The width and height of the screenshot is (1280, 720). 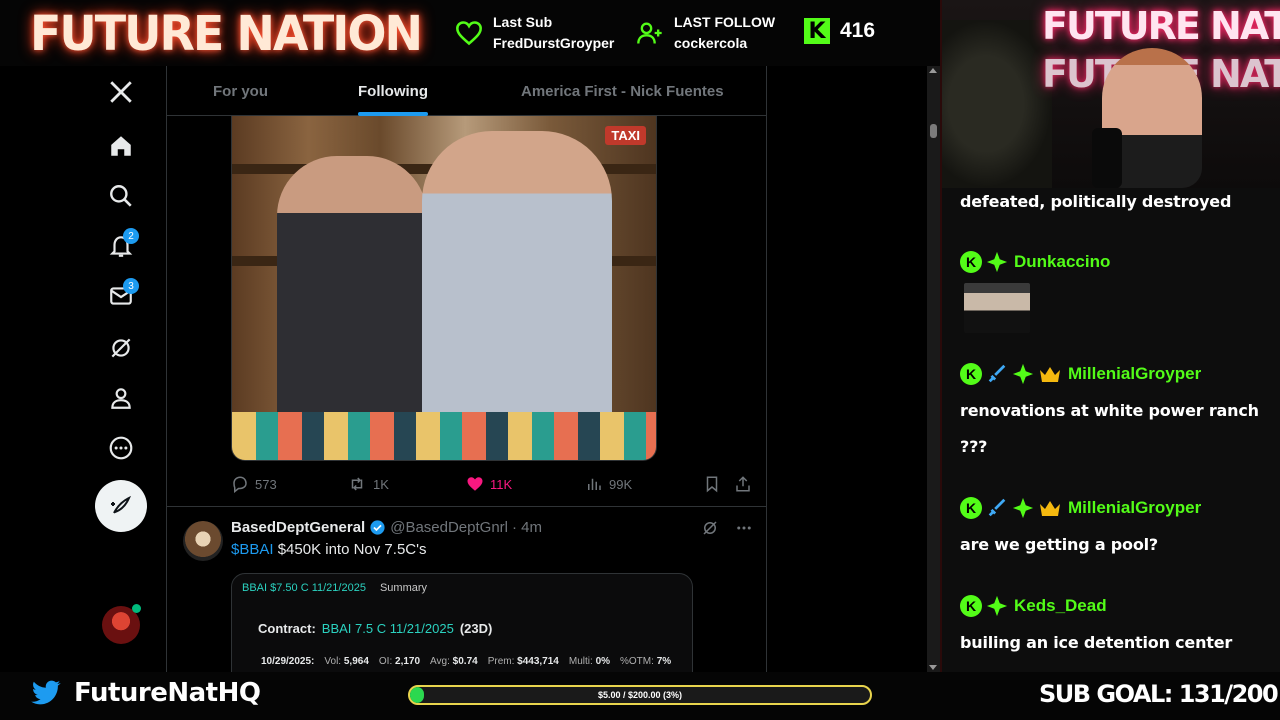 I want to click on neon-sign: FUTURE NATION, so click(x=1161, y=26).